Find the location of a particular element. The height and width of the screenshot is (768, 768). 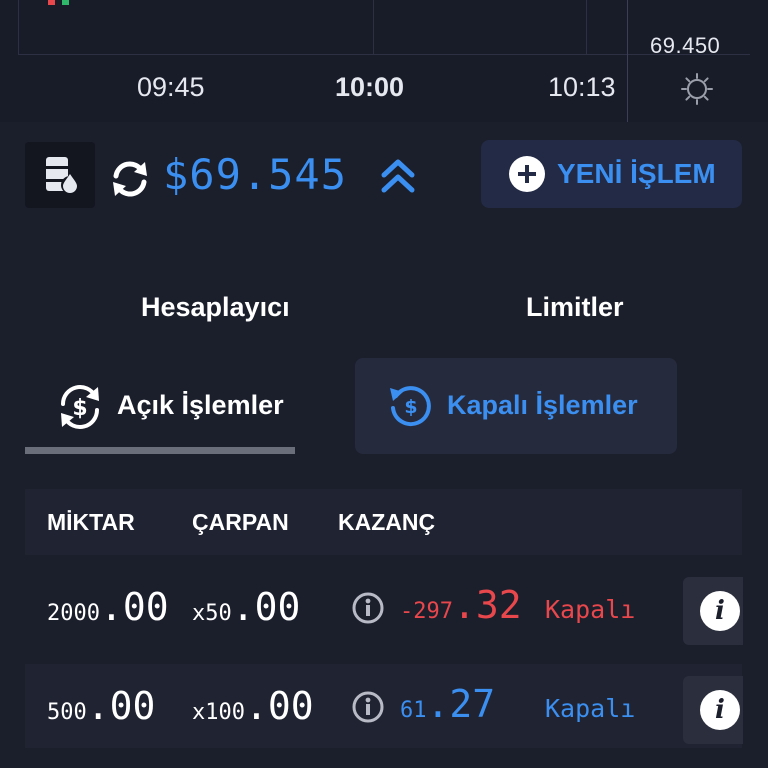

tab-closed-trades: $ Kapalı İşlemler is located at coordinates (516, 406).